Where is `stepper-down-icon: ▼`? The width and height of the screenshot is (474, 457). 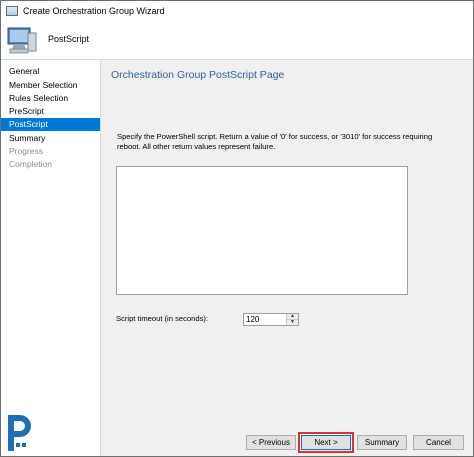
stepper-down-icon: ▼ is located at coordinates (292, 322).